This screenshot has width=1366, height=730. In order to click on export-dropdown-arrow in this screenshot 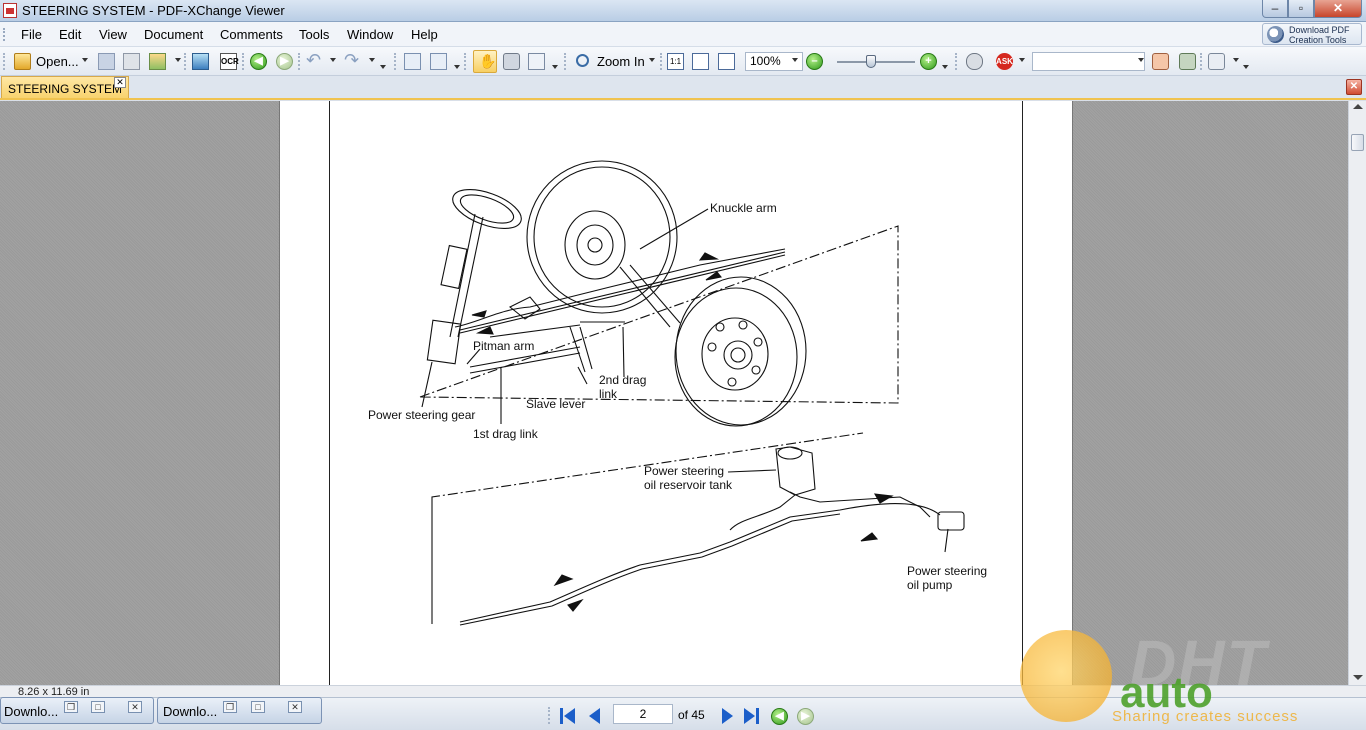, I will do `click(178, 60)`.